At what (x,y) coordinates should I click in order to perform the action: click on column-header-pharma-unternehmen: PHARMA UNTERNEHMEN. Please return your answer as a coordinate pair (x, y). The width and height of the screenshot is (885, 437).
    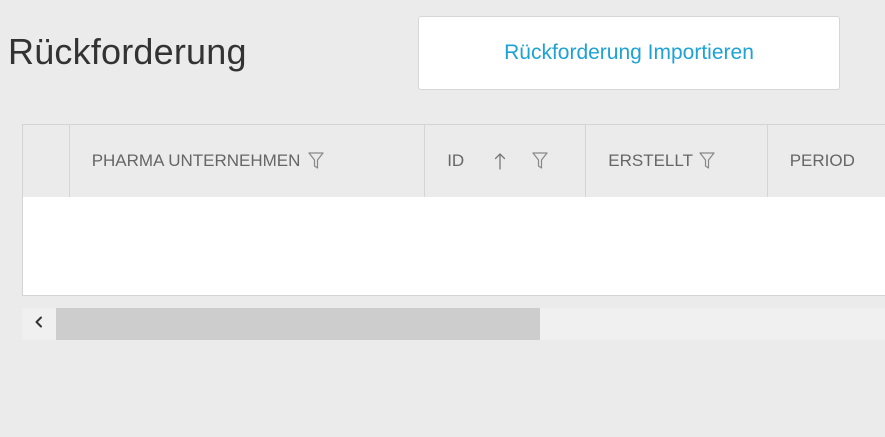
    Looking at the image, I should click on (248, 161).